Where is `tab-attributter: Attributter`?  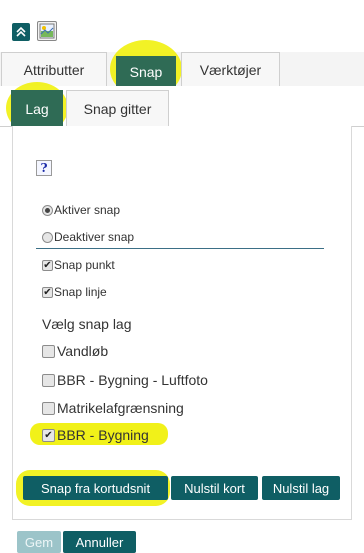 tab-attributter: Attributter is located at coordinates (54, 69).